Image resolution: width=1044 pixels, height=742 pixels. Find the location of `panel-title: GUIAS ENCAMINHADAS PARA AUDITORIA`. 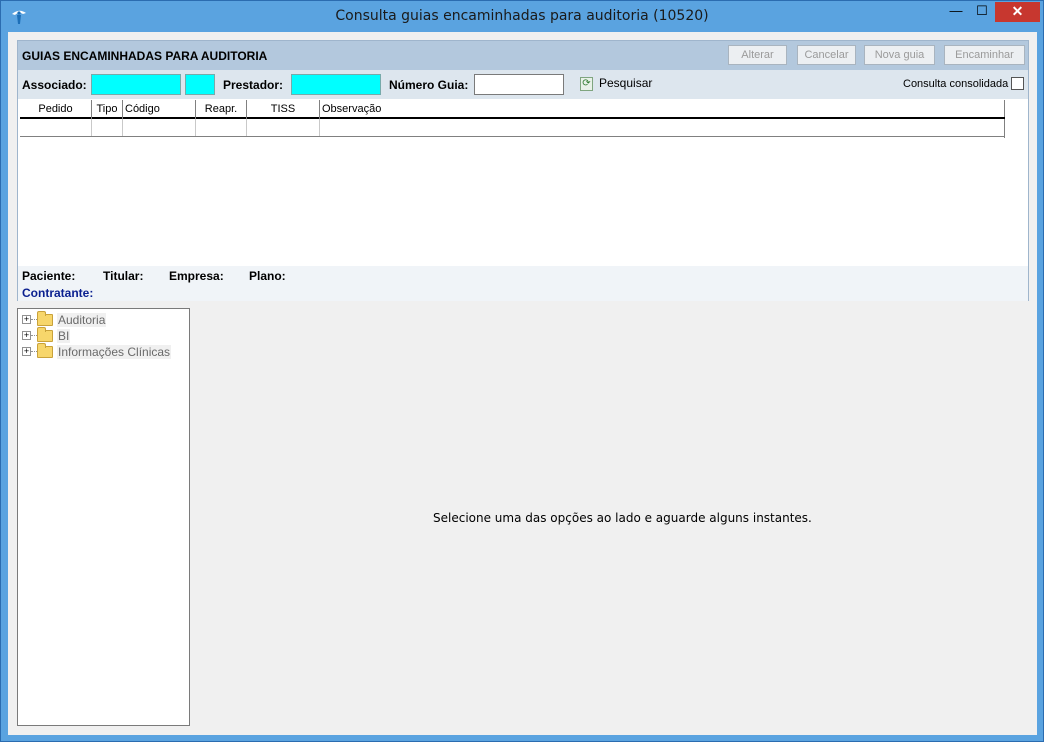

panel-title: GUIAS ENCAMINHADAS PARA AUDITORIA is located at coordinates (145, 56).